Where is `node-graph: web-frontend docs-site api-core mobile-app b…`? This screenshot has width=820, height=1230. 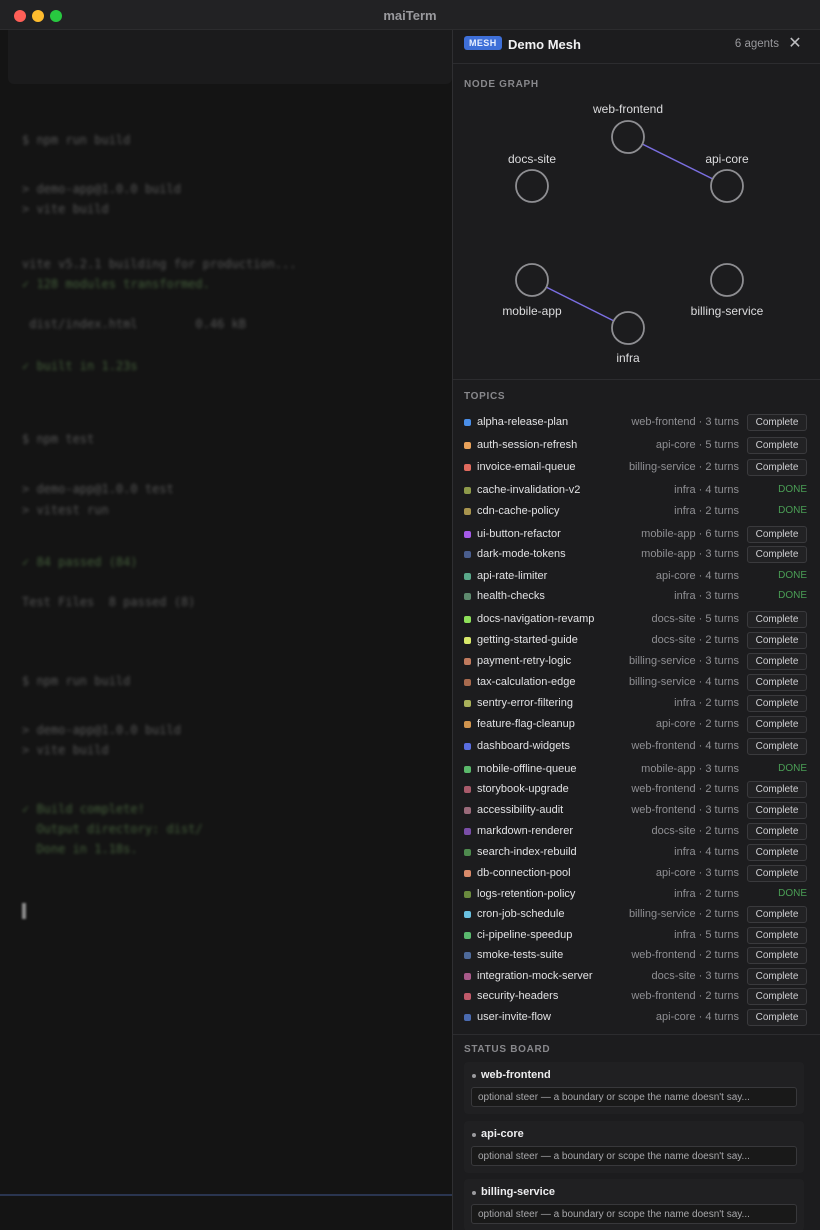 node-graph: web-frontend docs-site api-core mobile-app b… is located at coordinates (636, 235).